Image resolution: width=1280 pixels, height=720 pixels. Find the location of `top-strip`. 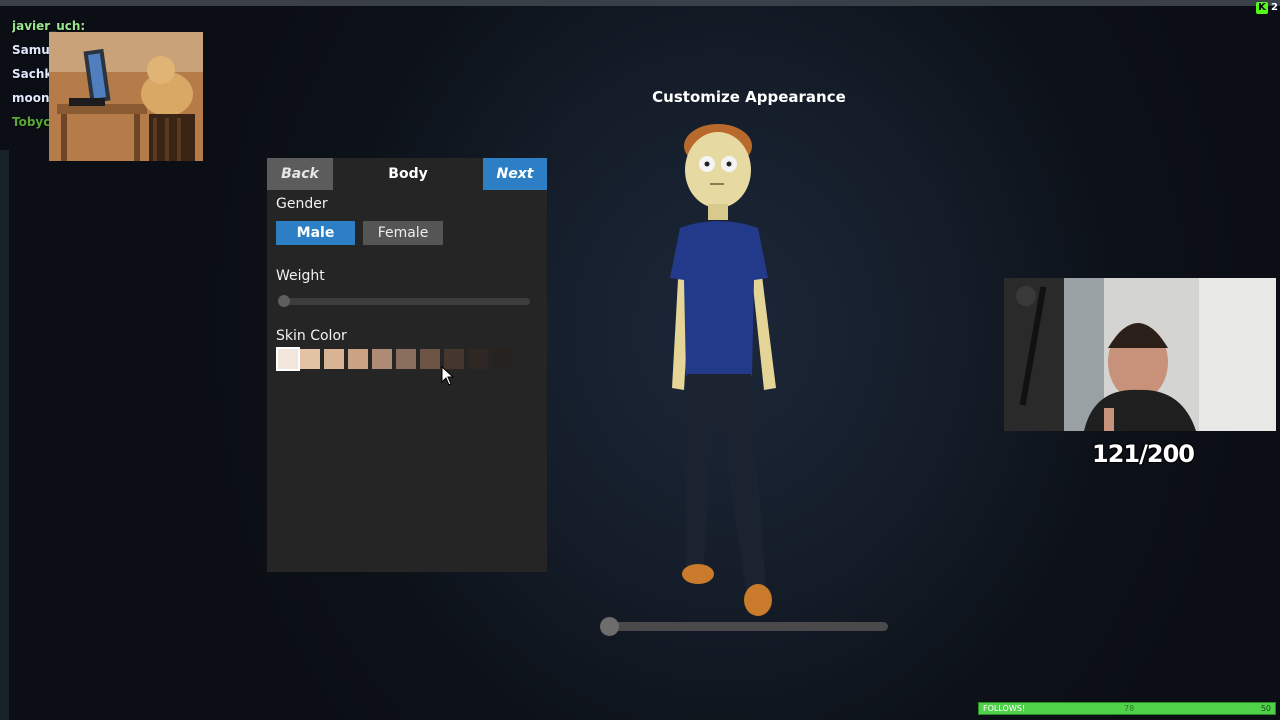

top-strip is located at coordinates (640, 3).